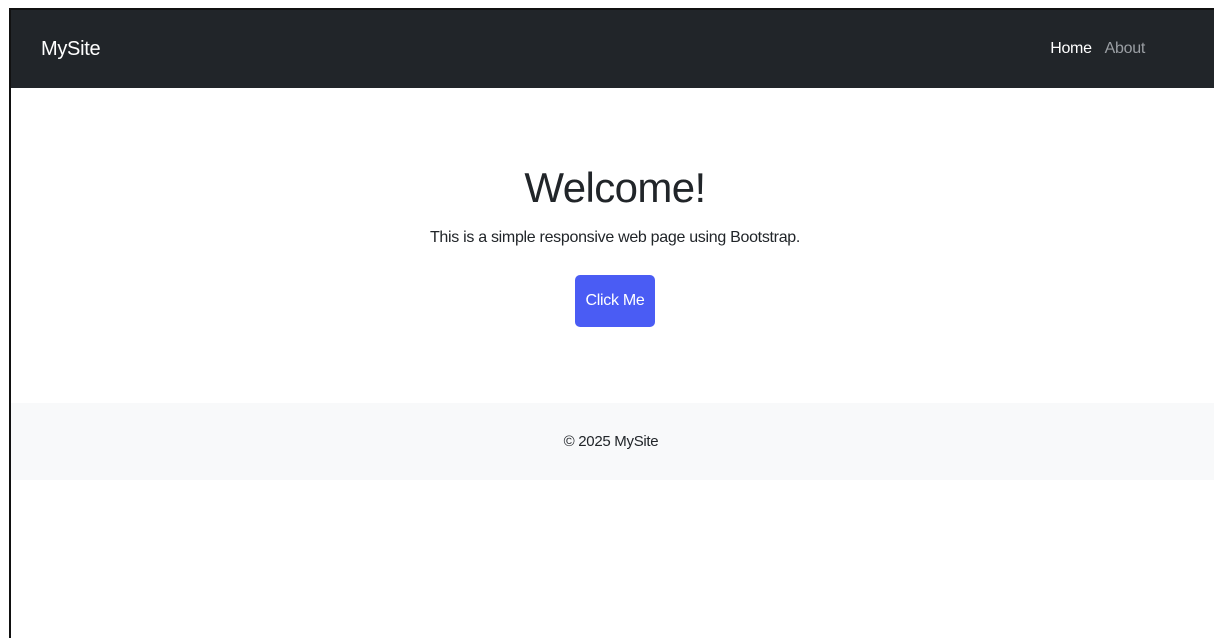 The image size is (1214, 638). Describe the element at coordinates (1097, 49) in the screenshot. I see `nav-links: Home About` at that location.